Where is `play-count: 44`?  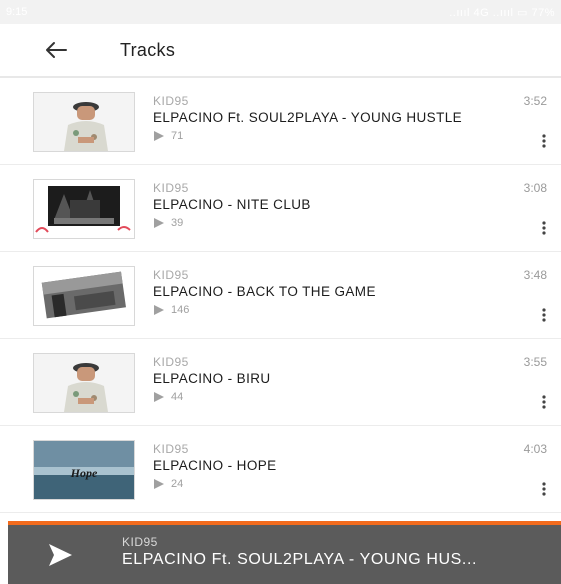 play-count: 44 is located at coordinates (168, 397).